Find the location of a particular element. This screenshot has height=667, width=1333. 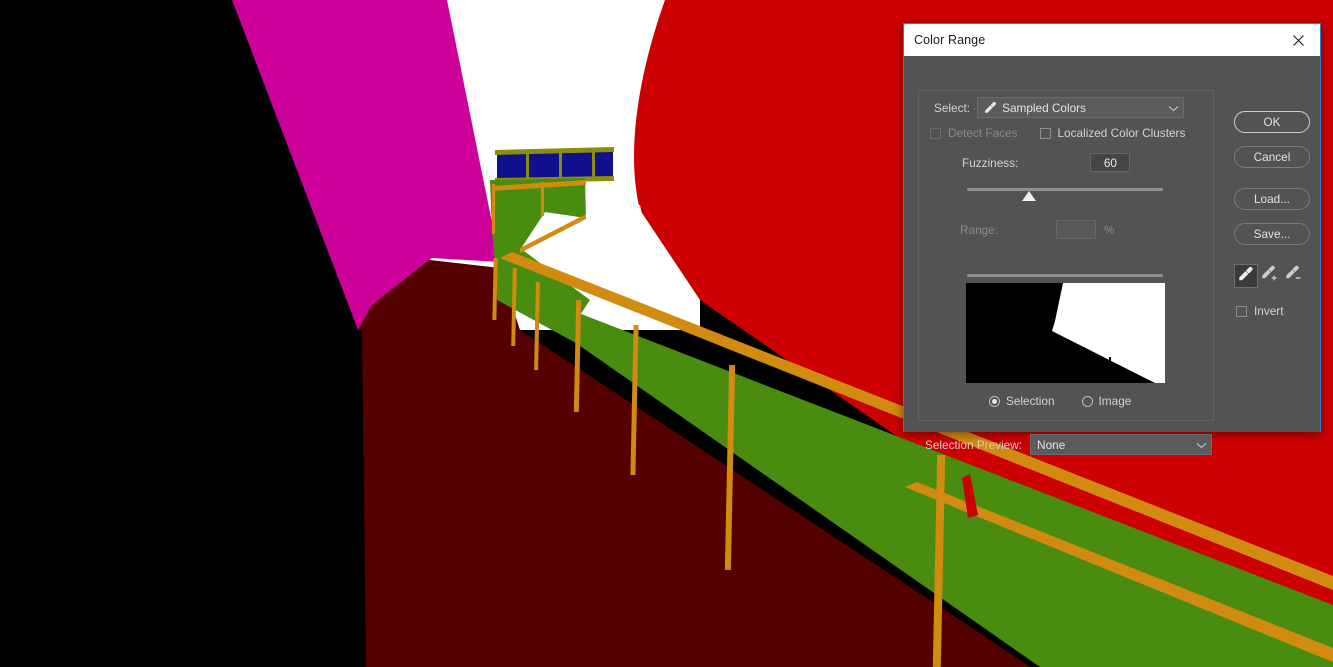

cancel-button-label: Cancel is located at coordinates (1272, 157).